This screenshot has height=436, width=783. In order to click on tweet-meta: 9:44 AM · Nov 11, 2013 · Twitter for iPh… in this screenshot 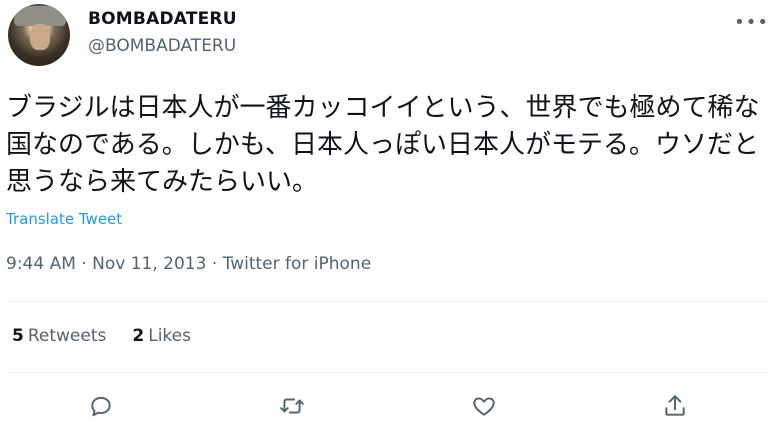, I will do `click(188, 264)`.